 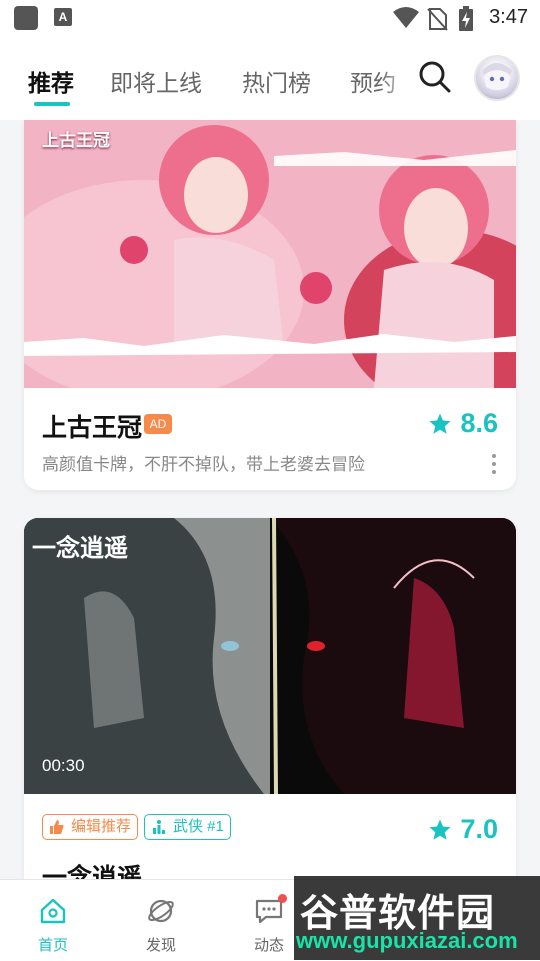 I want to click on notification-dot, so click(x=282, y=898).